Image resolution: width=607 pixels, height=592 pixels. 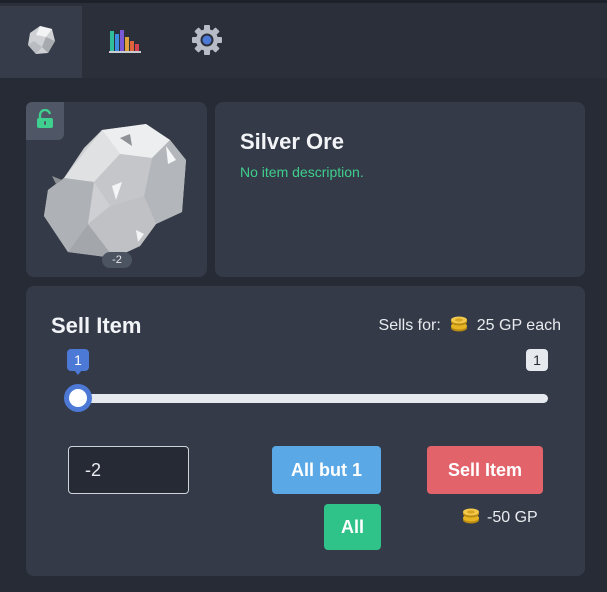 I want to click on sell-price: Sells for: 25 GP each, so click(x=470, y=325).